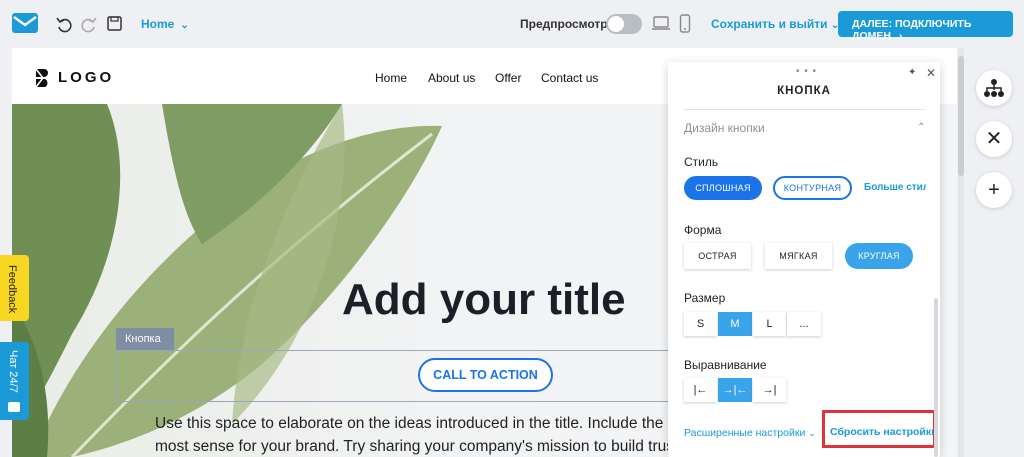  Describe the element at coordinates (41, 78) in the screenshot. I see `logo-mark-icon` at that location.